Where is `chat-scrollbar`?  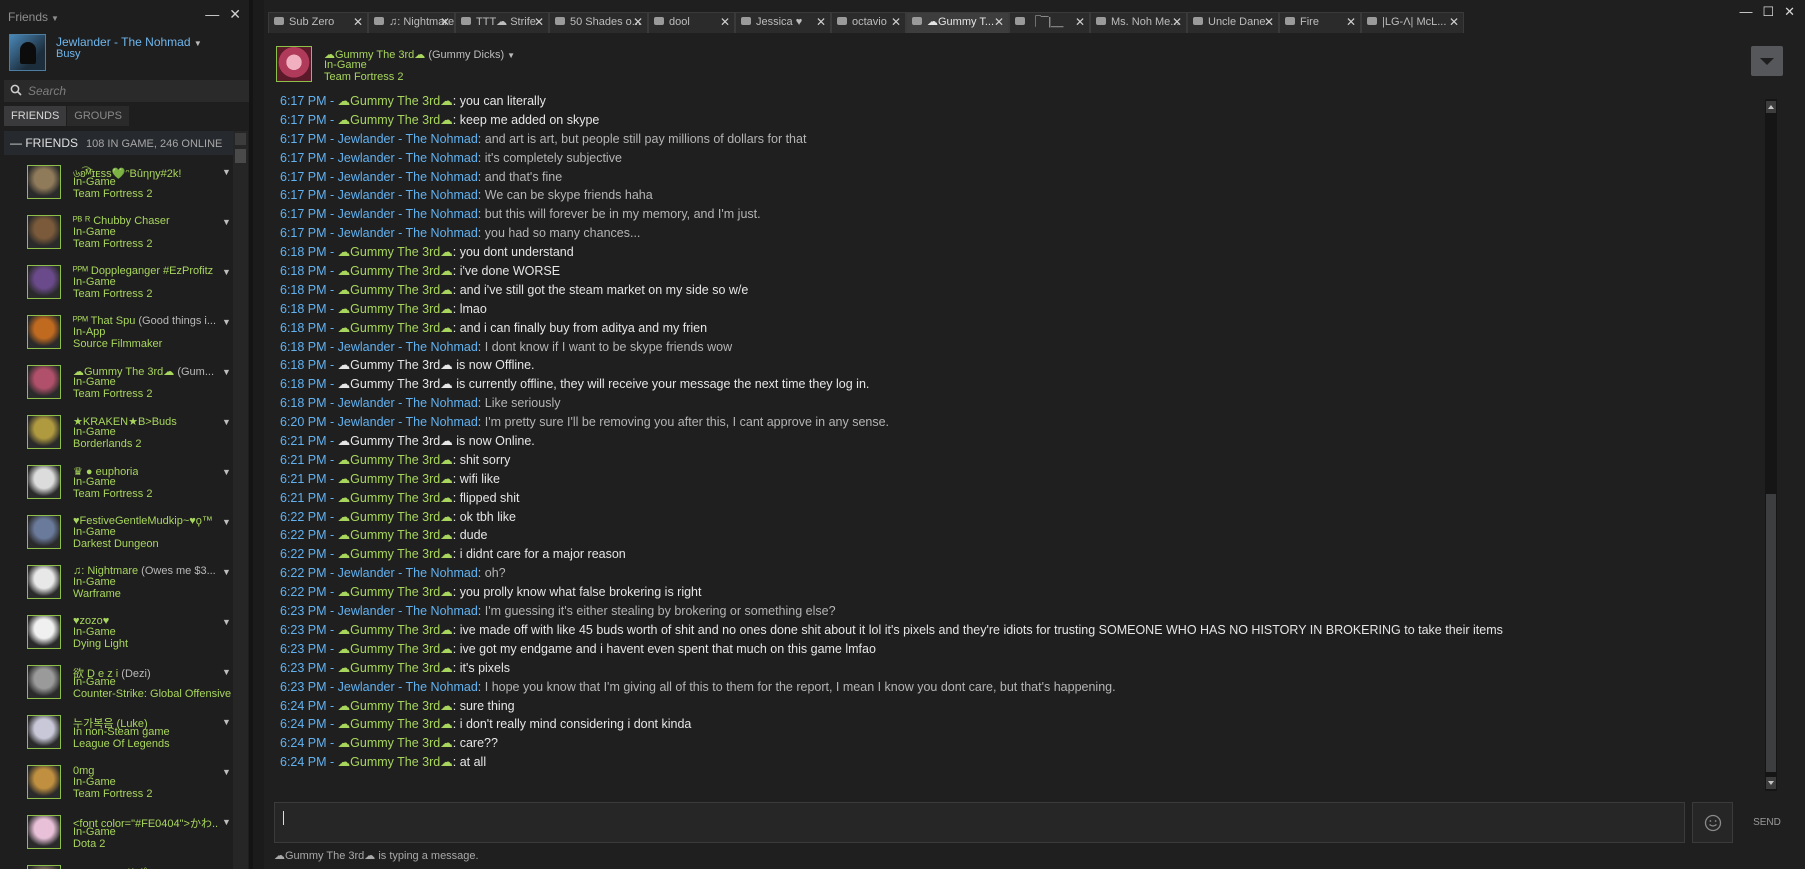 chat-scrollbar is located at coordinates (1771, 445).